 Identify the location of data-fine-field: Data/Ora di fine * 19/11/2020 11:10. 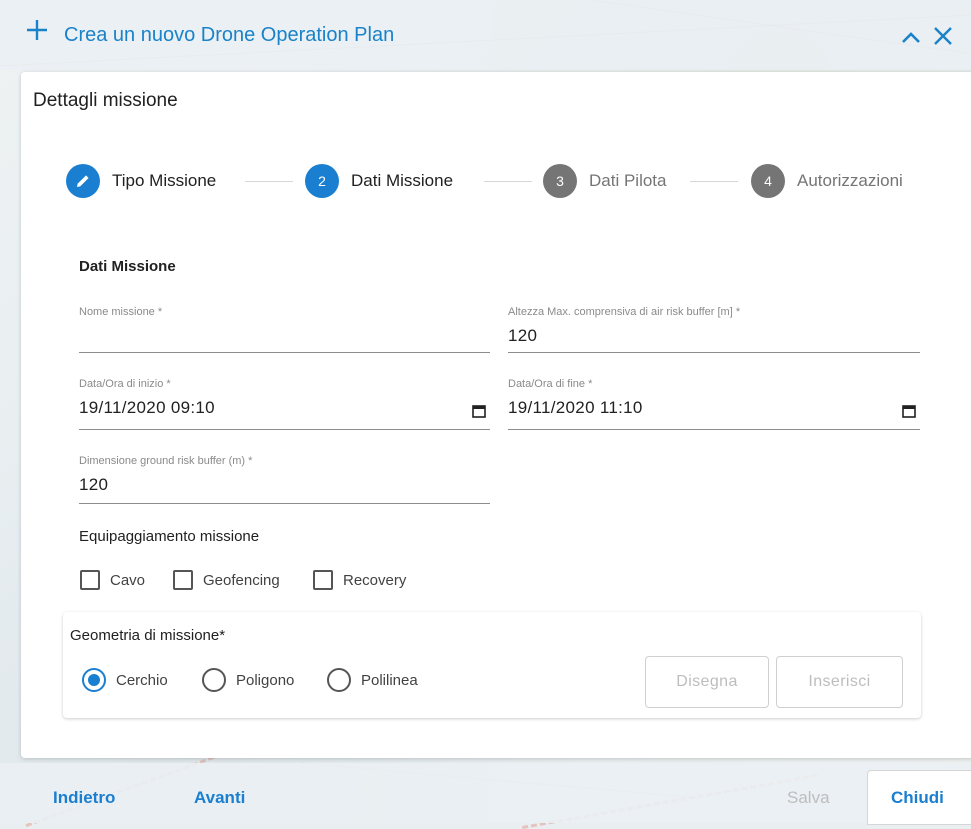
(714, 404).